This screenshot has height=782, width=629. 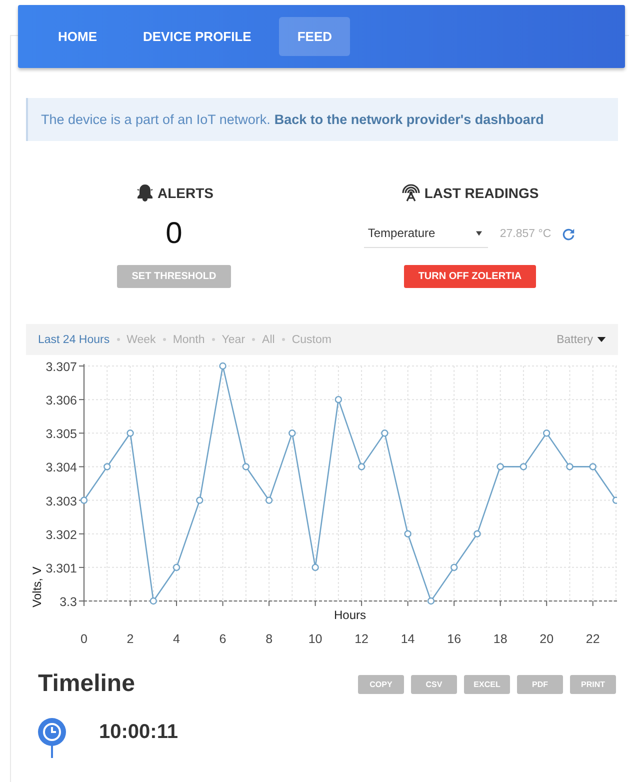 I want to click on alerts-title: ALERTS, so click(x=186, y=193).